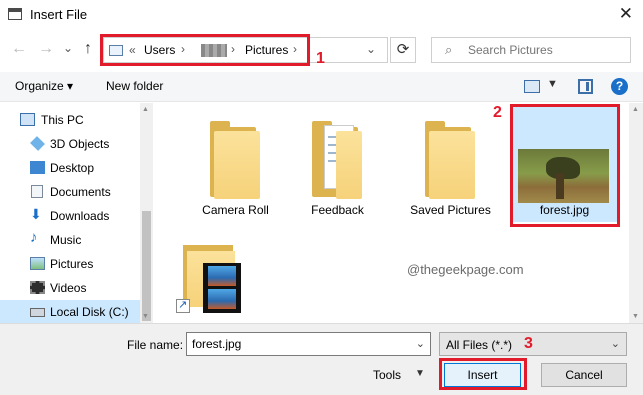 Image resolution: width=643 pixels, height=395 pixels. I want to click on tools-button: Tools, so click(387, 375).